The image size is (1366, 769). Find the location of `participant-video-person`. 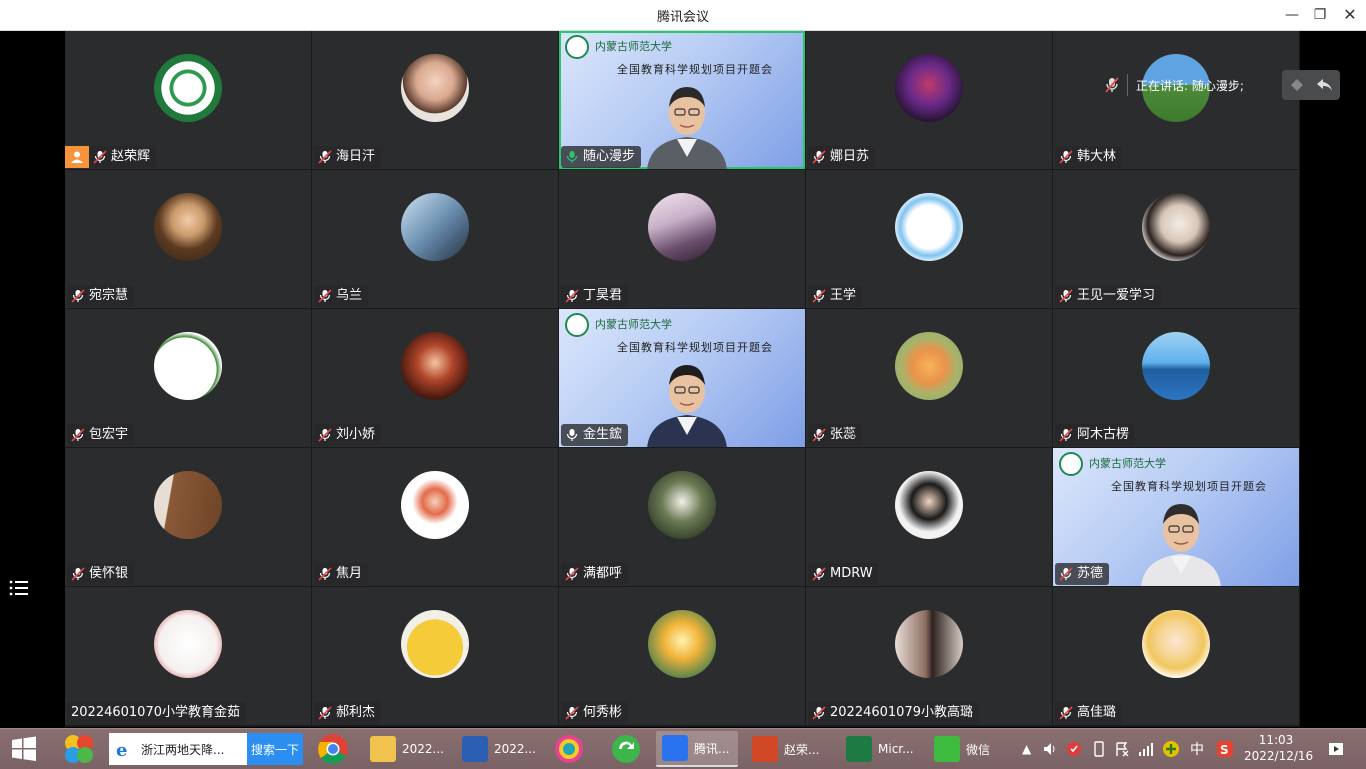

participant-video-person is located at coordinates (1181, 545).